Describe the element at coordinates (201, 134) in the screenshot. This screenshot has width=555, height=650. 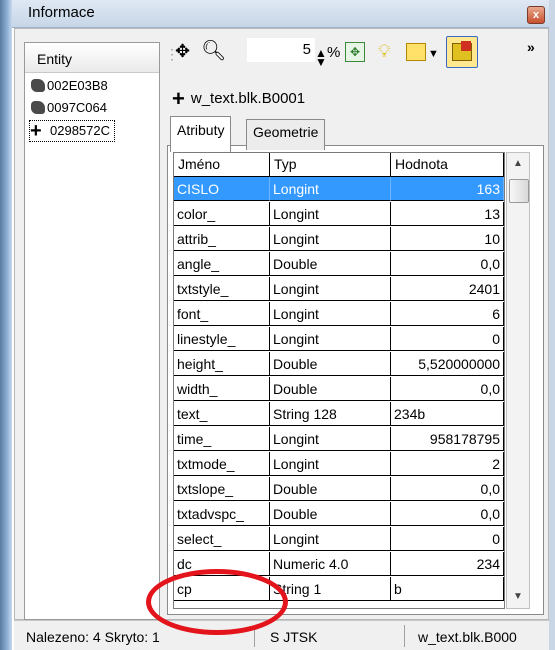
I see `tab-atributy: Atributy` at that location.